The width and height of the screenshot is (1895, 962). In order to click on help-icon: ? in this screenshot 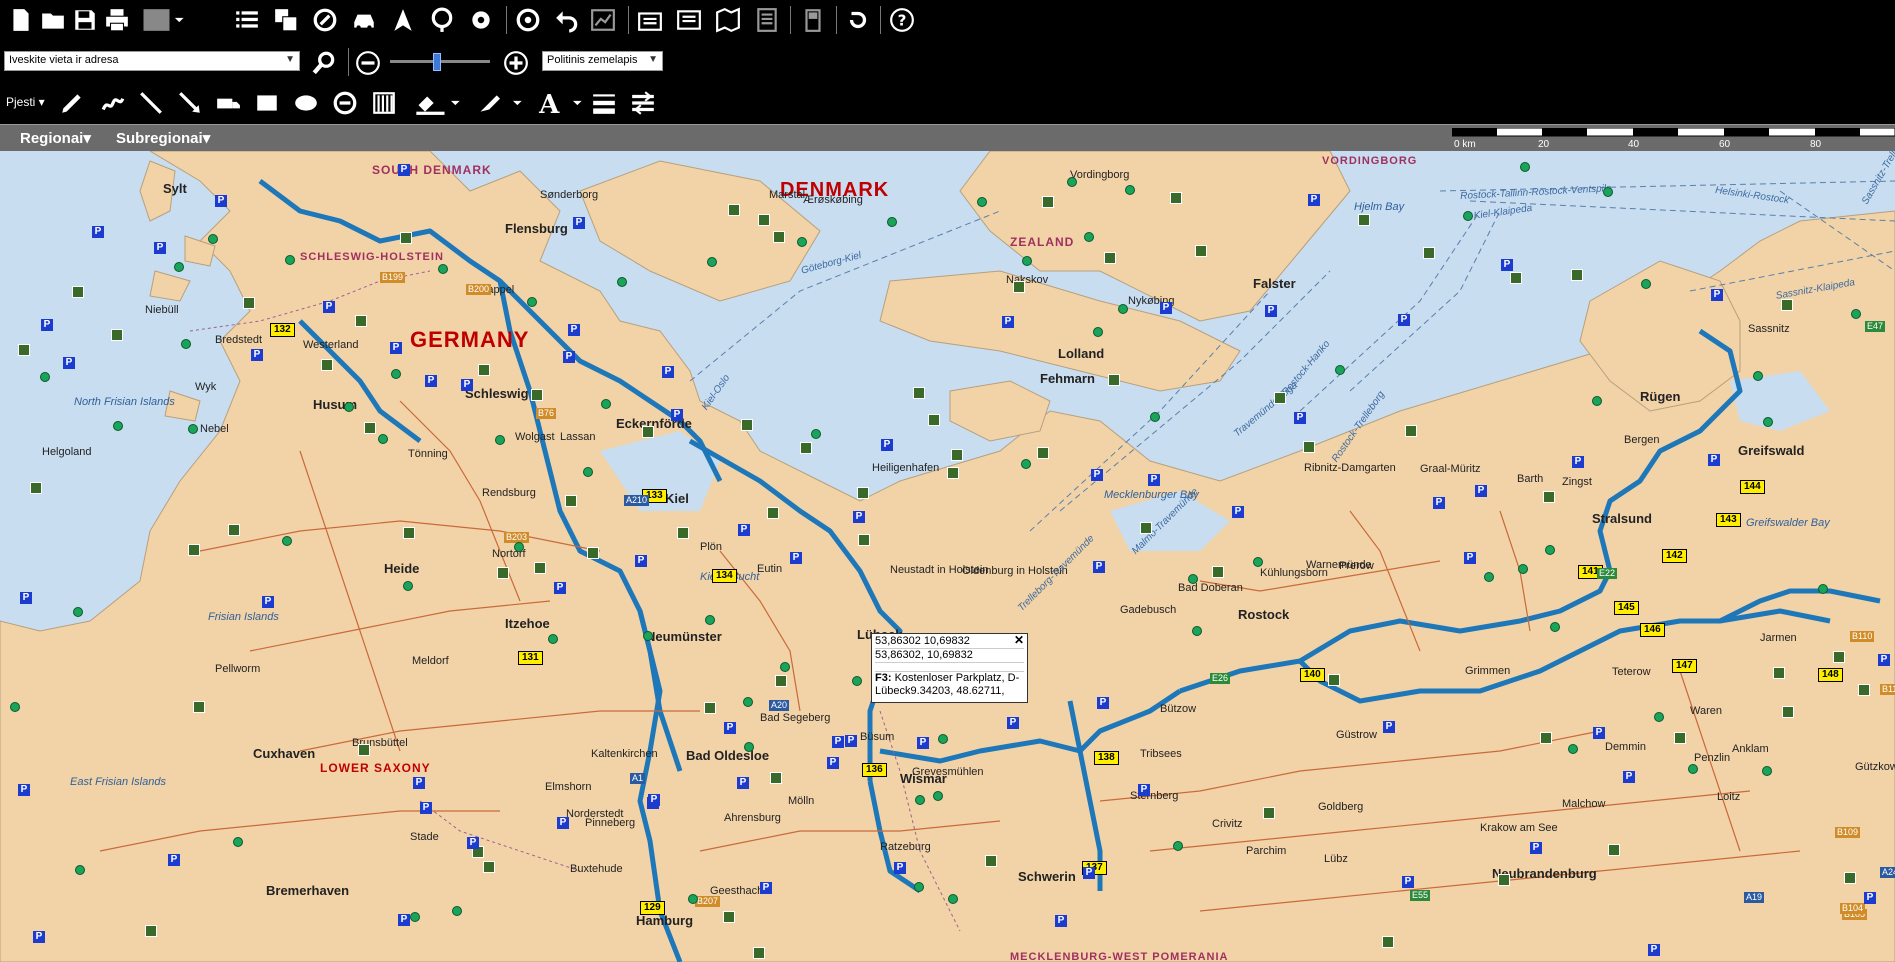, I will do `click(902, 20)`.